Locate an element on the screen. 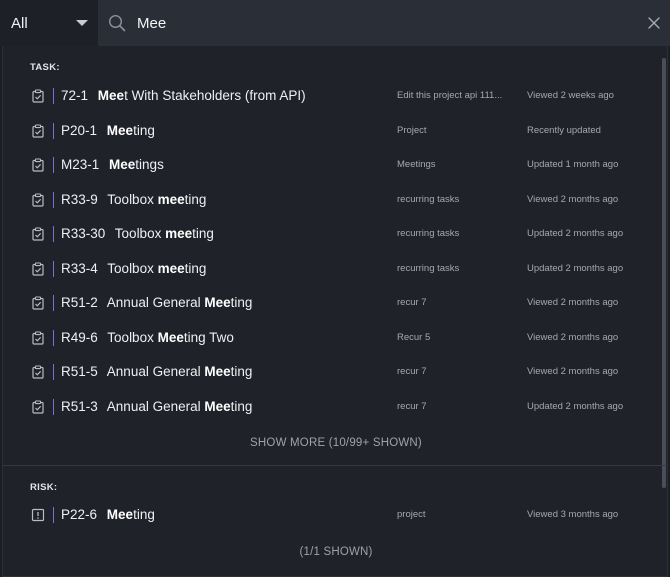  close-icon is located at coordinates (654, 23).